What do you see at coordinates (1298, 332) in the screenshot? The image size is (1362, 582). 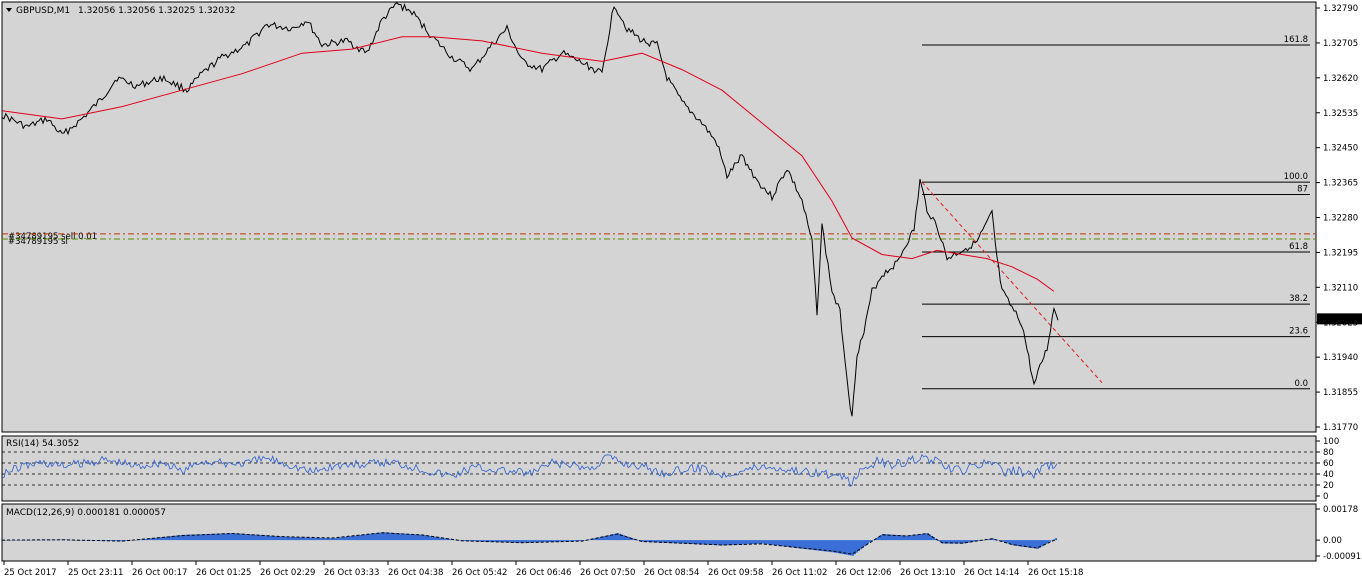 I see `fib-level-label: 23.6` at bounding box center [1298, 332].